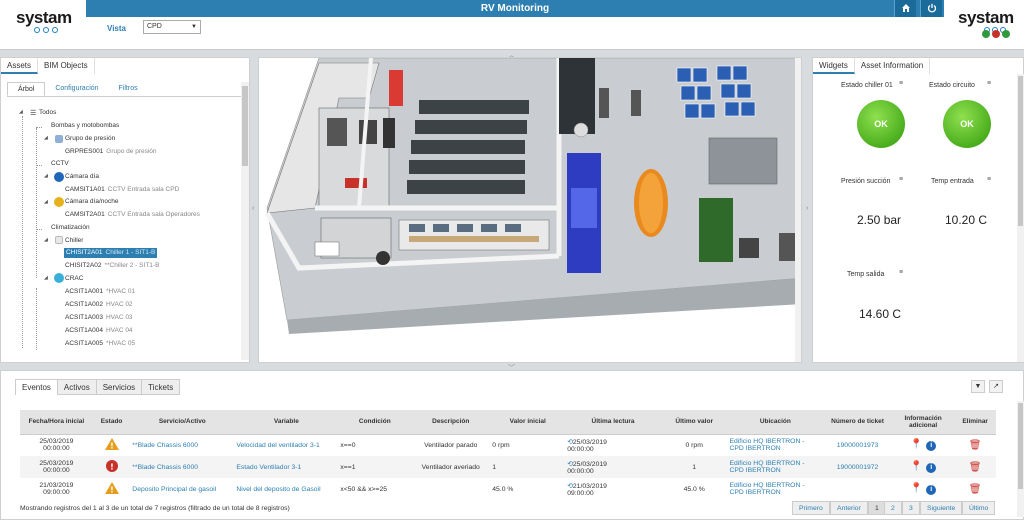  Describe the element at coordinates (775, 422) in the screenshot. I see `col-header: Ubicación` at that location.